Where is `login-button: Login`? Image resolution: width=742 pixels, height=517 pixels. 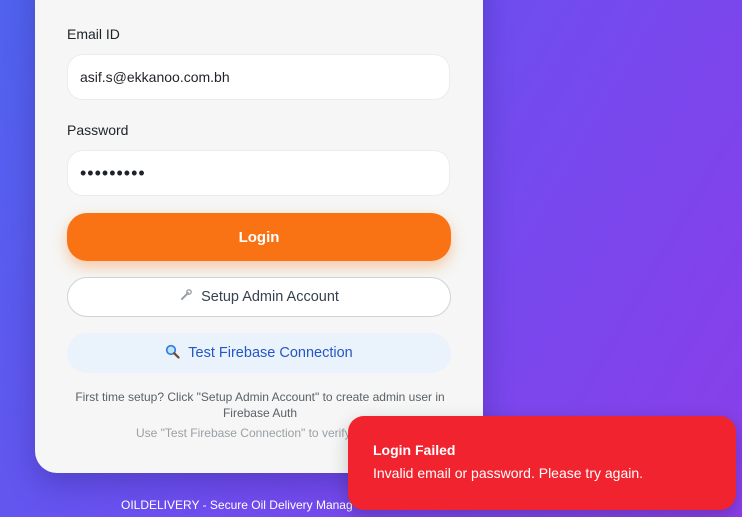
login-button: Login is located at coordinates (259, 237).